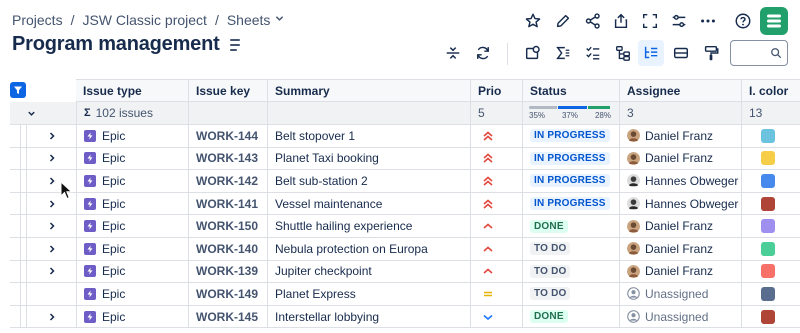 This screenshot has height=333, width=800. I want to click on rows-icon, so click(681, 53).